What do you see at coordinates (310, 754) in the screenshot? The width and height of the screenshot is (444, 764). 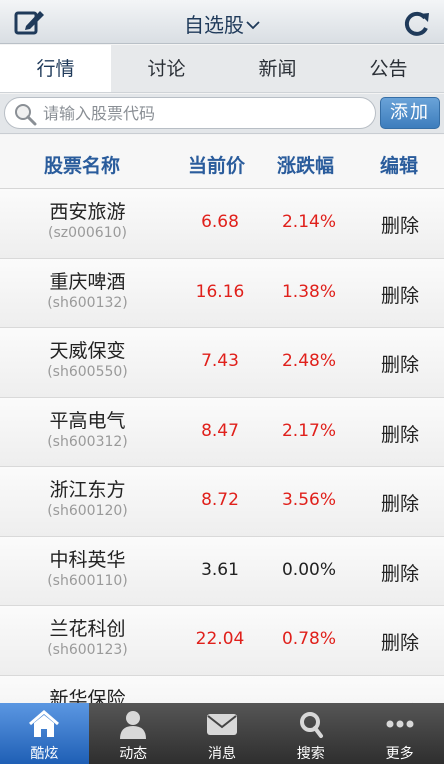 I see `nav-label: 搜索` at bounding box center [310, 754].